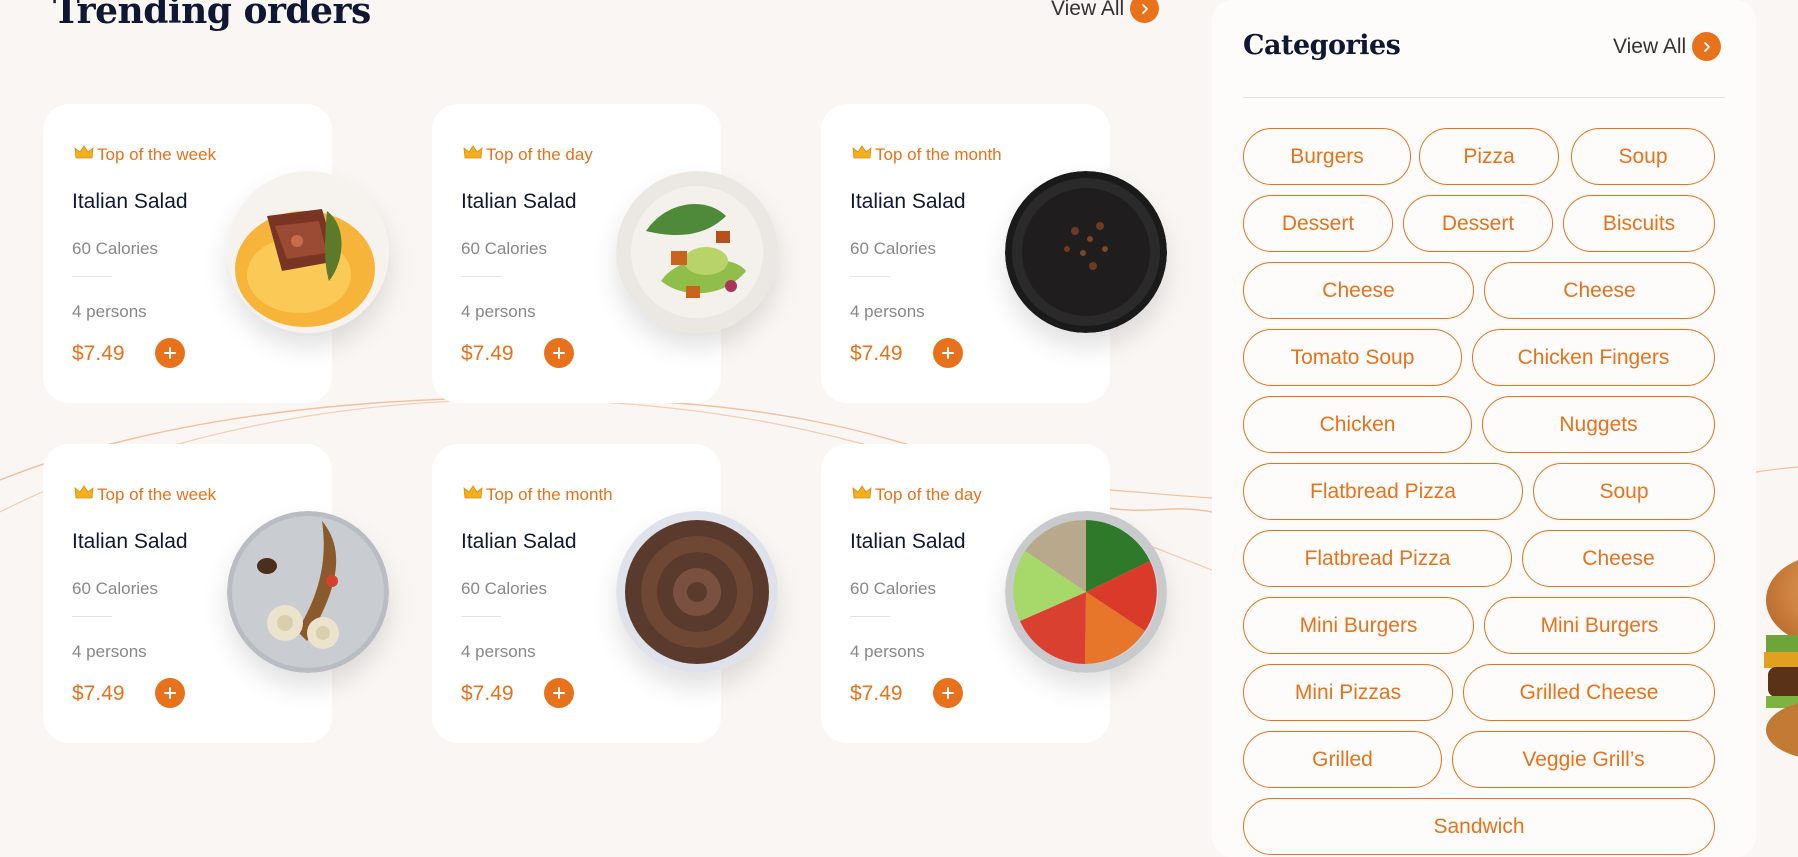  What do you see at coordinates (1086, 592) in the screenshot?
I see `veggie-bowl-image` at bounding box center [1086, 592].